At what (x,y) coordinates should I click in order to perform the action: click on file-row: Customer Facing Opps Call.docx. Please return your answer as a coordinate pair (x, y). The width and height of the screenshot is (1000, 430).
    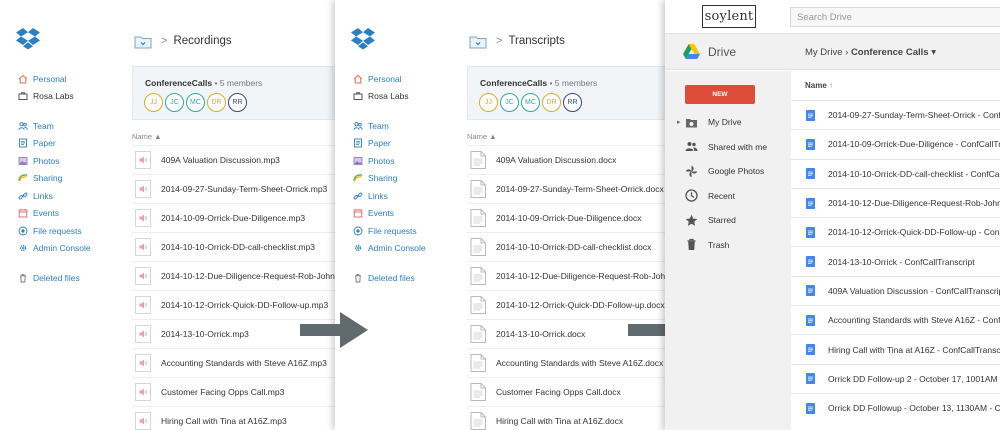
    Looking at the image, I should click on (566, 391).